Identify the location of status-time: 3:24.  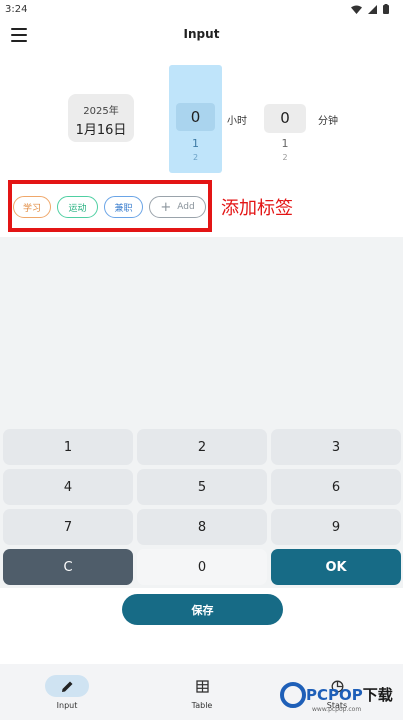
(16, 9).